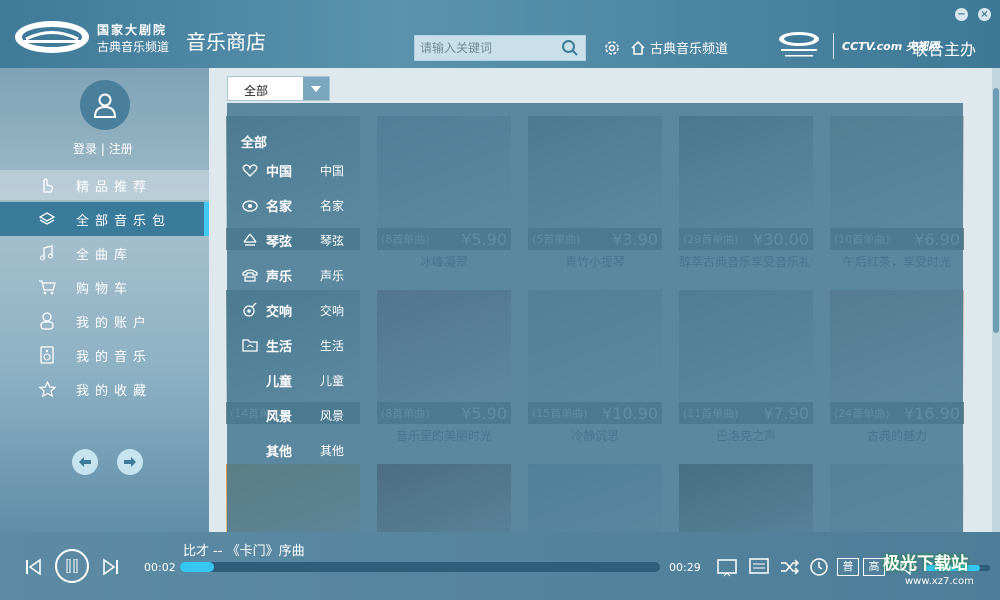 This screenshot has height=600, width=1000. I want to click on sidebar-item-account: 我的账户, so click(104, 321).